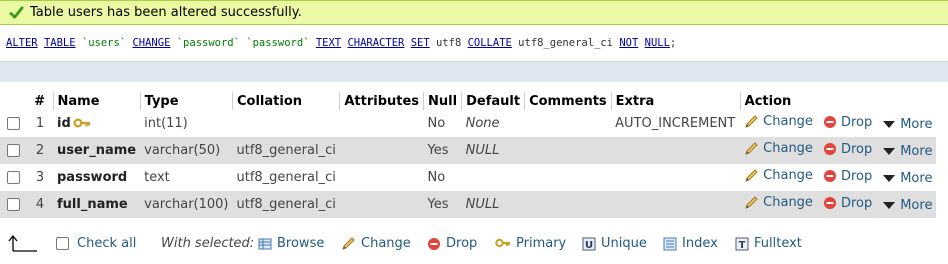  What do you see at coordinates (443, 101) in the screenshot?
I see `header-null: Null` at bounding box center [443, 101].